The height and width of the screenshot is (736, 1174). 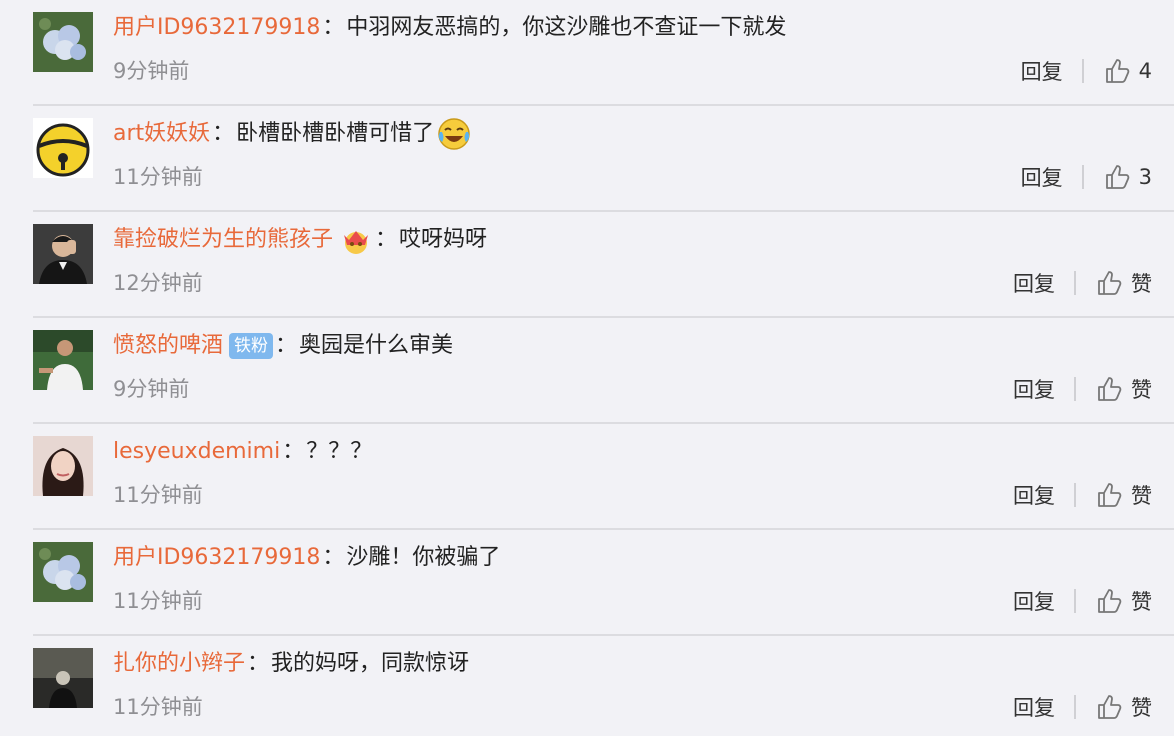 I want to click on comment-item: 靠捡破烂为生的熊孩子 ：哎呀妈呀 12分钟前 回复 赞, so click(x=587, y=265).